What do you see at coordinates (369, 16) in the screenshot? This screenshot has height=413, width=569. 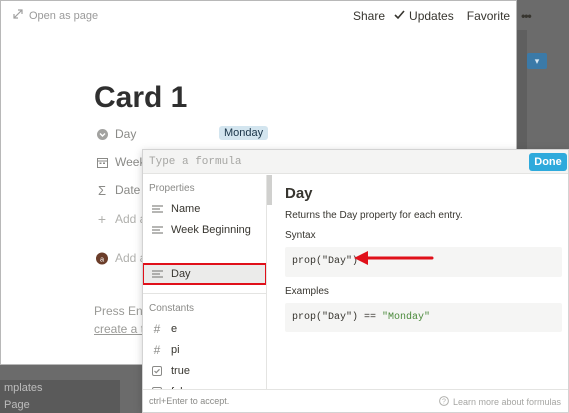 I see `share-button: Share` at bounding box center [369, 16].